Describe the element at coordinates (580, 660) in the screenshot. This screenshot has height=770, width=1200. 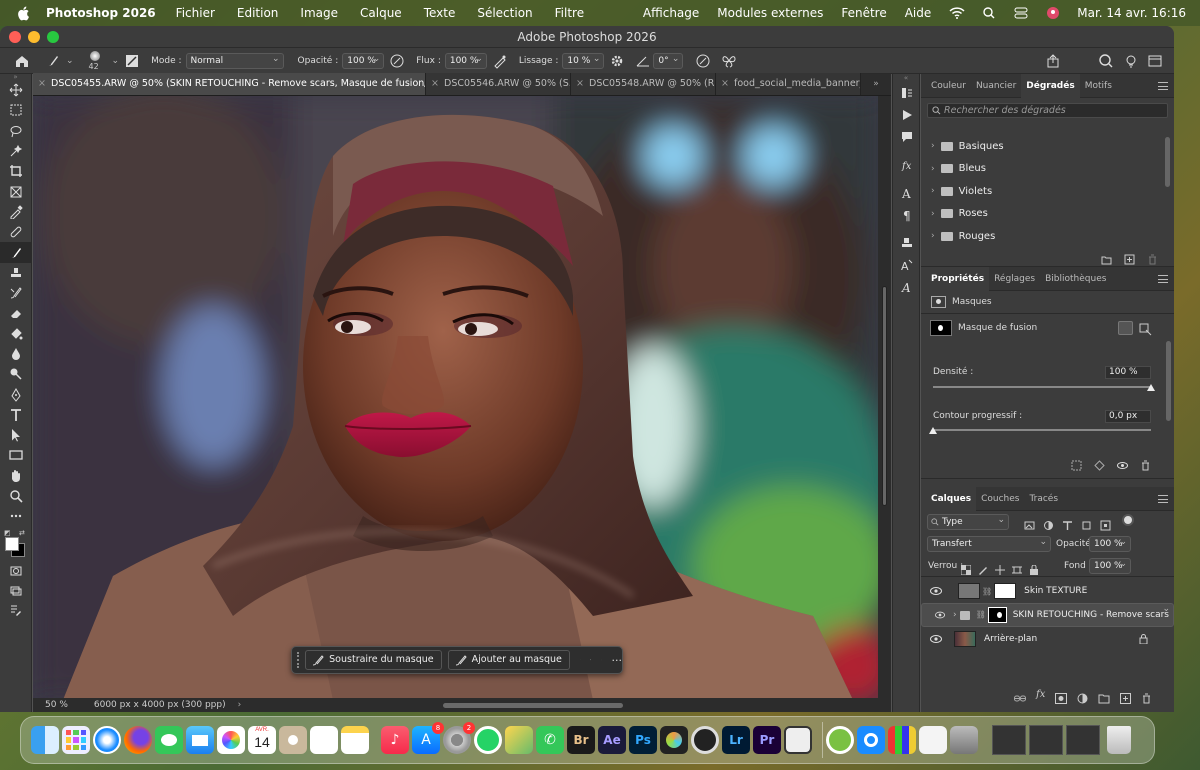
I see `mask-adjust-icon` at that location.